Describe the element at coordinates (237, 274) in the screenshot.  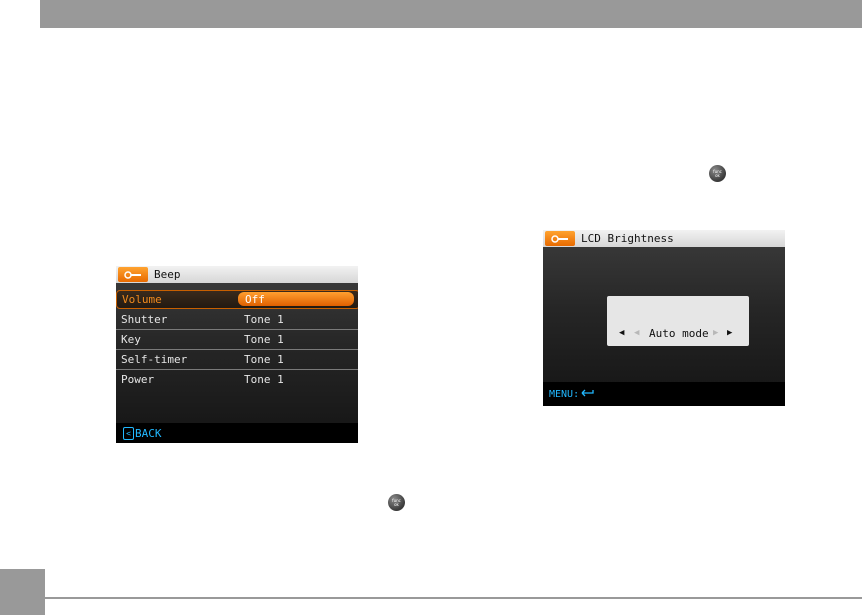
I see `screen-header: Beep` at that location.